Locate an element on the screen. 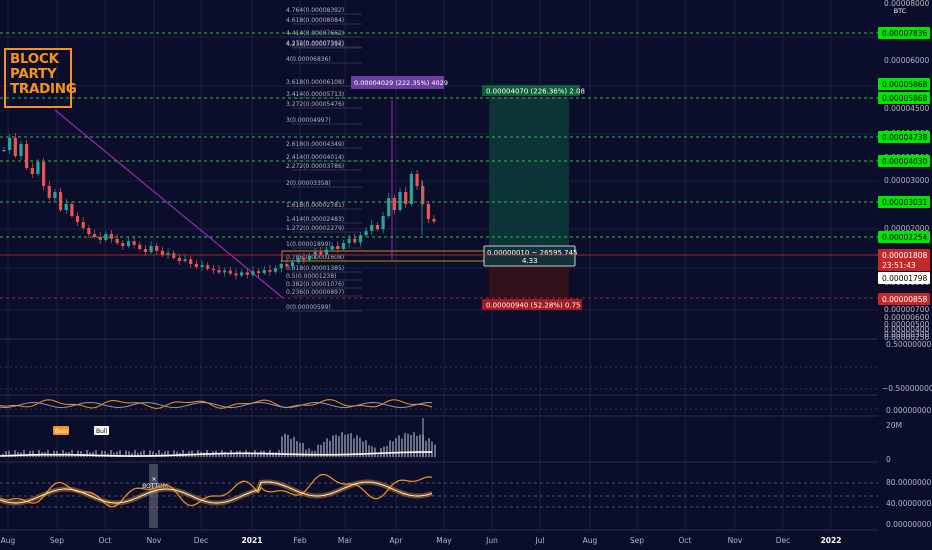 This screenshot has width=932, height=550. logo-line: BLOCK is located at coordinates (34, 59).